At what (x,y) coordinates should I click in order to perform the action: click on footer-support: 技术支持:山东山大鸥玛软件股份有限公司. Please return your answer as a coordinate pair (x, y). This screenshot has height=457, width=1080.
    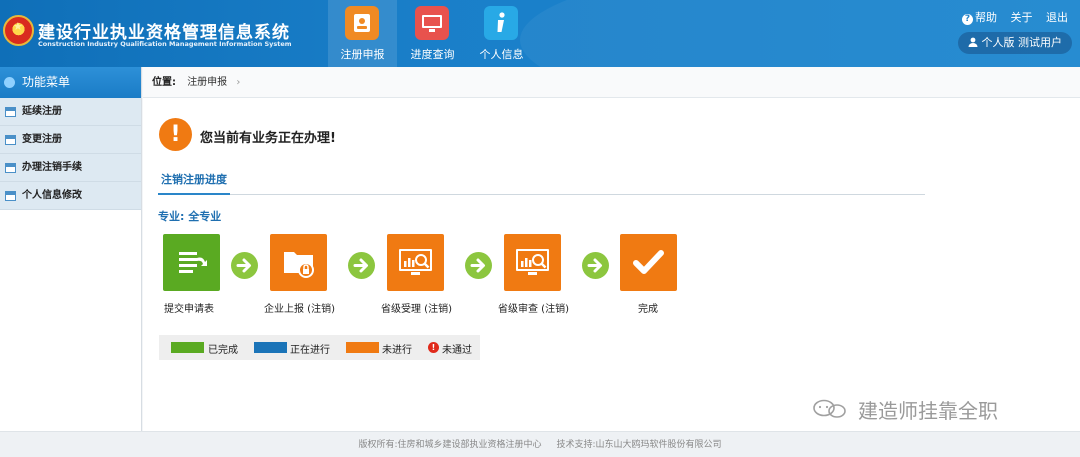
    Looking at the image, I should click on (639, 445).